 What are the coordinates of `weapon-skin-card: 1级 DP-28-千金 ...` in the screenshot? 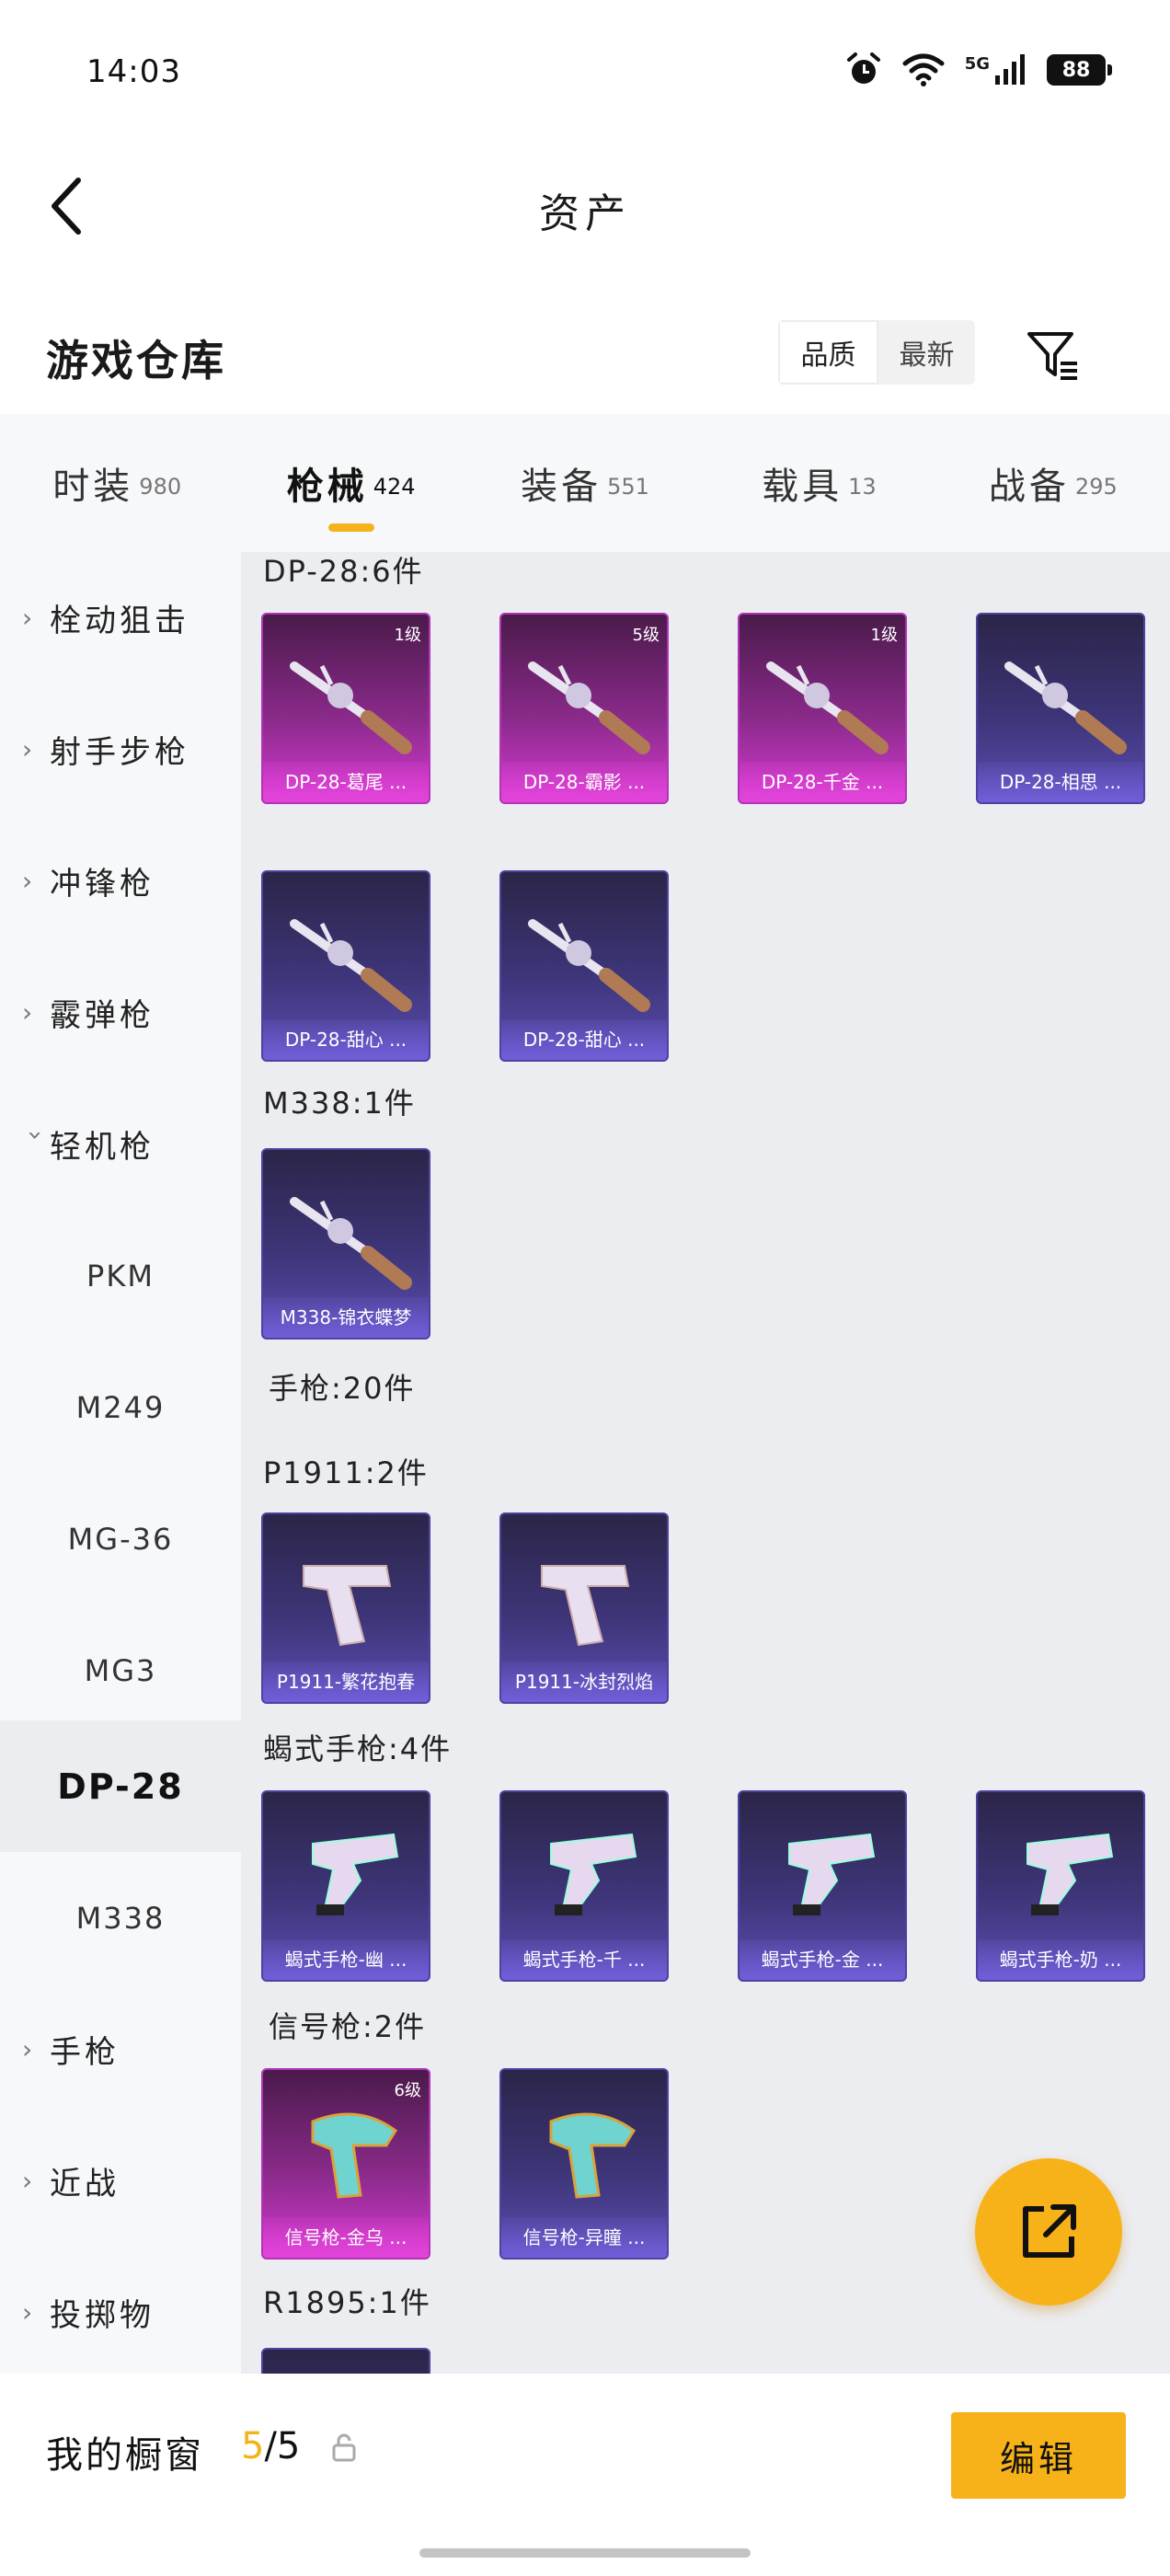 It's located at (822, 708).